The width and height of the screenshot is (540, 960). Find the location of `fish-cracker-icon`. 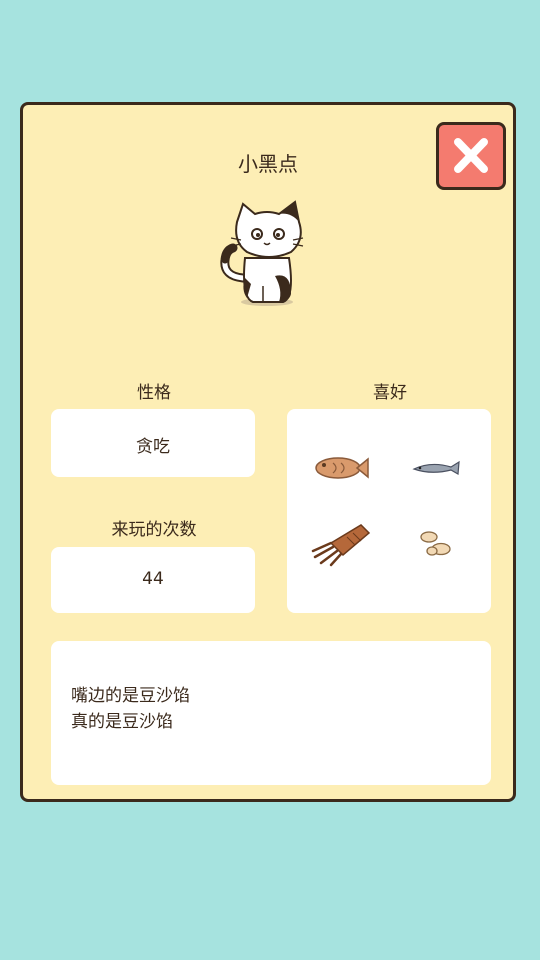

fish-cracker-icon is located at coordinates (342, 468).